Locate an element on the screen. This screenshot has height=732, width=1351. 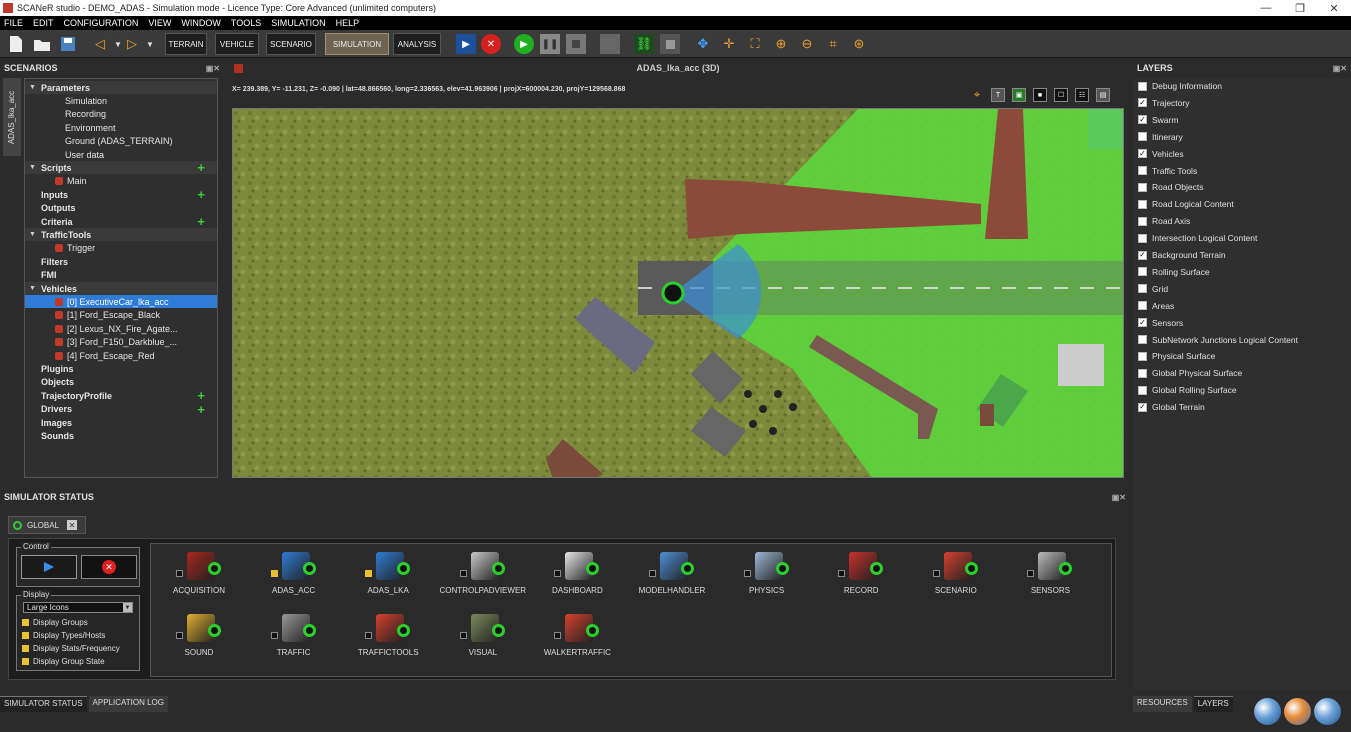
tree-item: Inputs + is located at coordinates (121, 194).